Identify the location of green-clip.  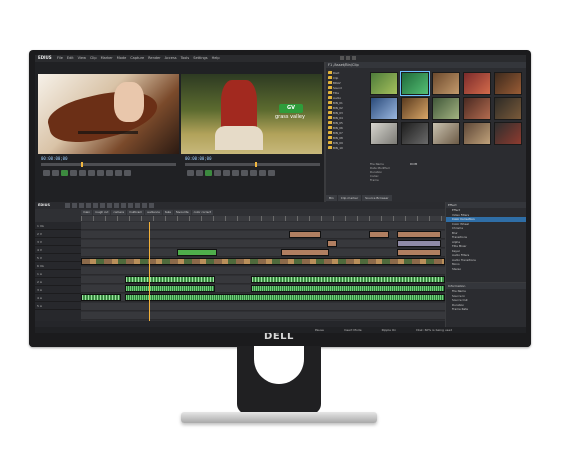
(197, 252).